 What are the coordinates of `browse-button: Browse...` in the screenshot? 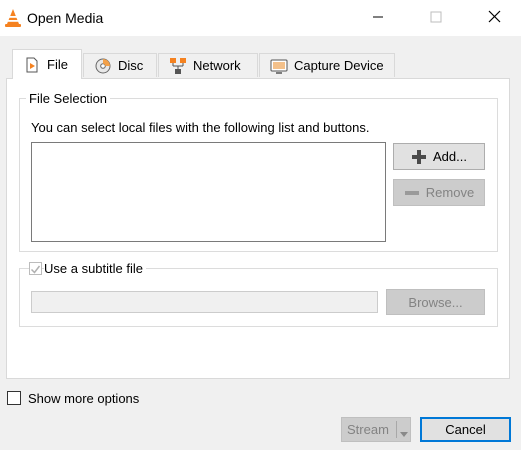 It's located at (435, 302).